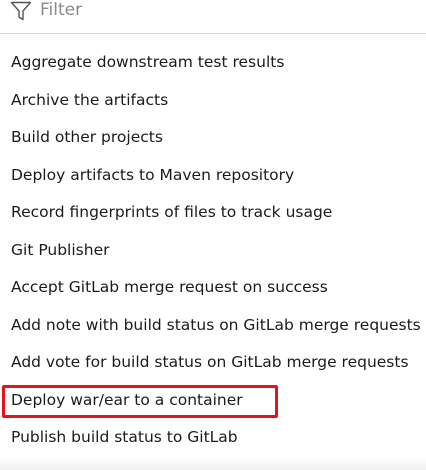  Describe the element at coordinates (213, 101) in the screenshot. I see `menu-item-archive-the-artifacts: Archive the artifacts` at that location.